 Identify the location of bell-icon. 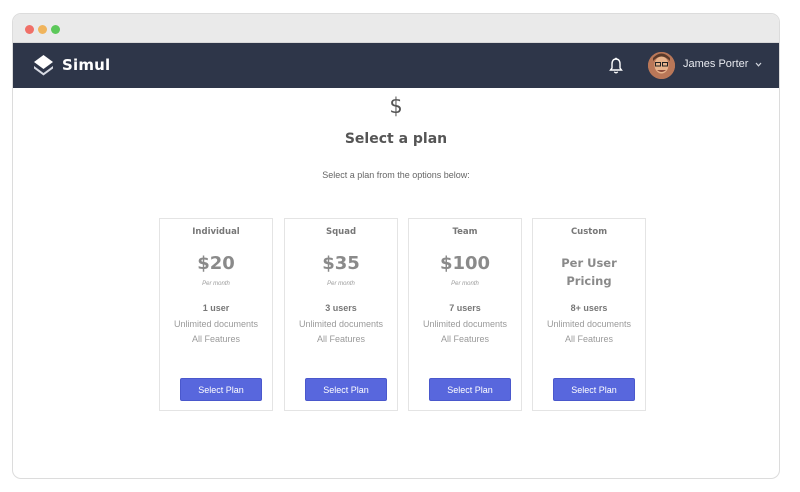
(616, 66).